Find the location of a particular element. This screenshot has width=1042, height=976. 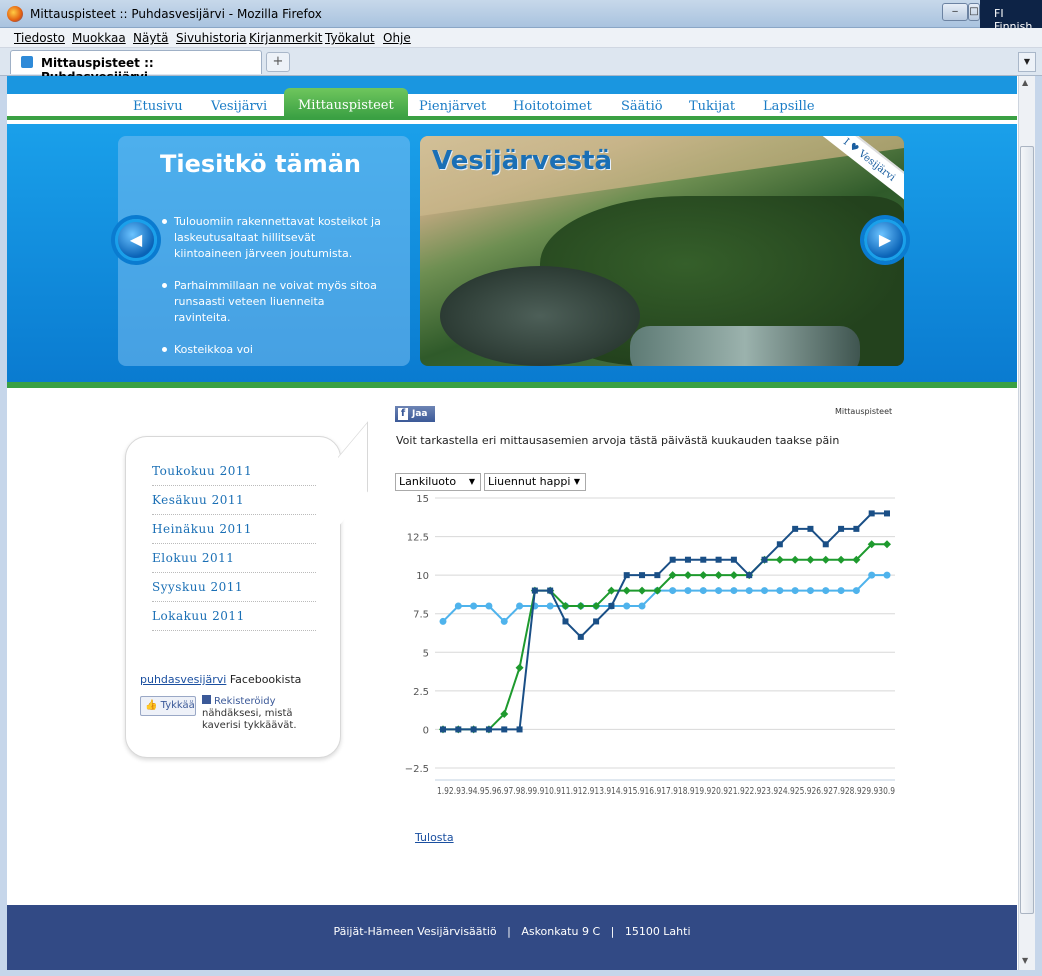

menu-tiedosto: Tiedosto is located at coordinates (39, 38).